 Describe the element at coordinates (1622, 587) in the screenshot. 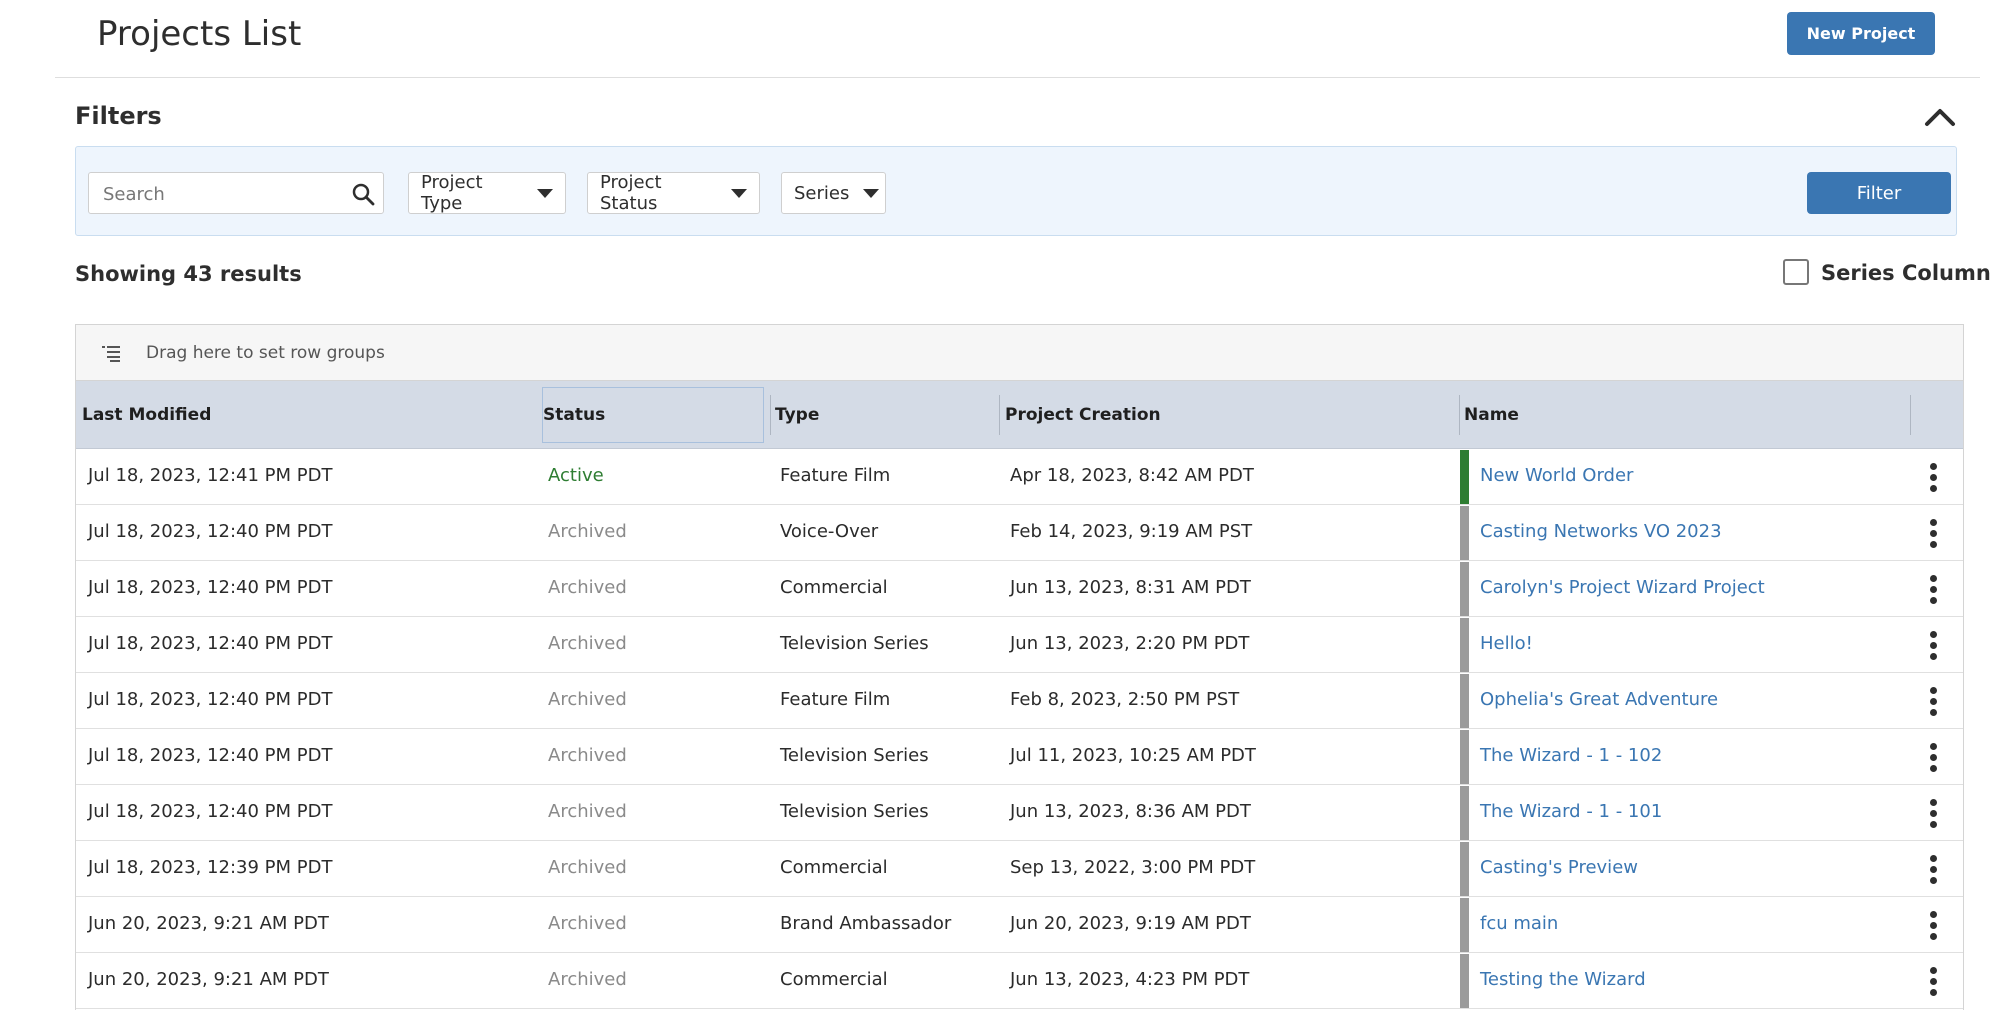

I see `project-name-link: Carolyn's Project Wizard Project` at that location.